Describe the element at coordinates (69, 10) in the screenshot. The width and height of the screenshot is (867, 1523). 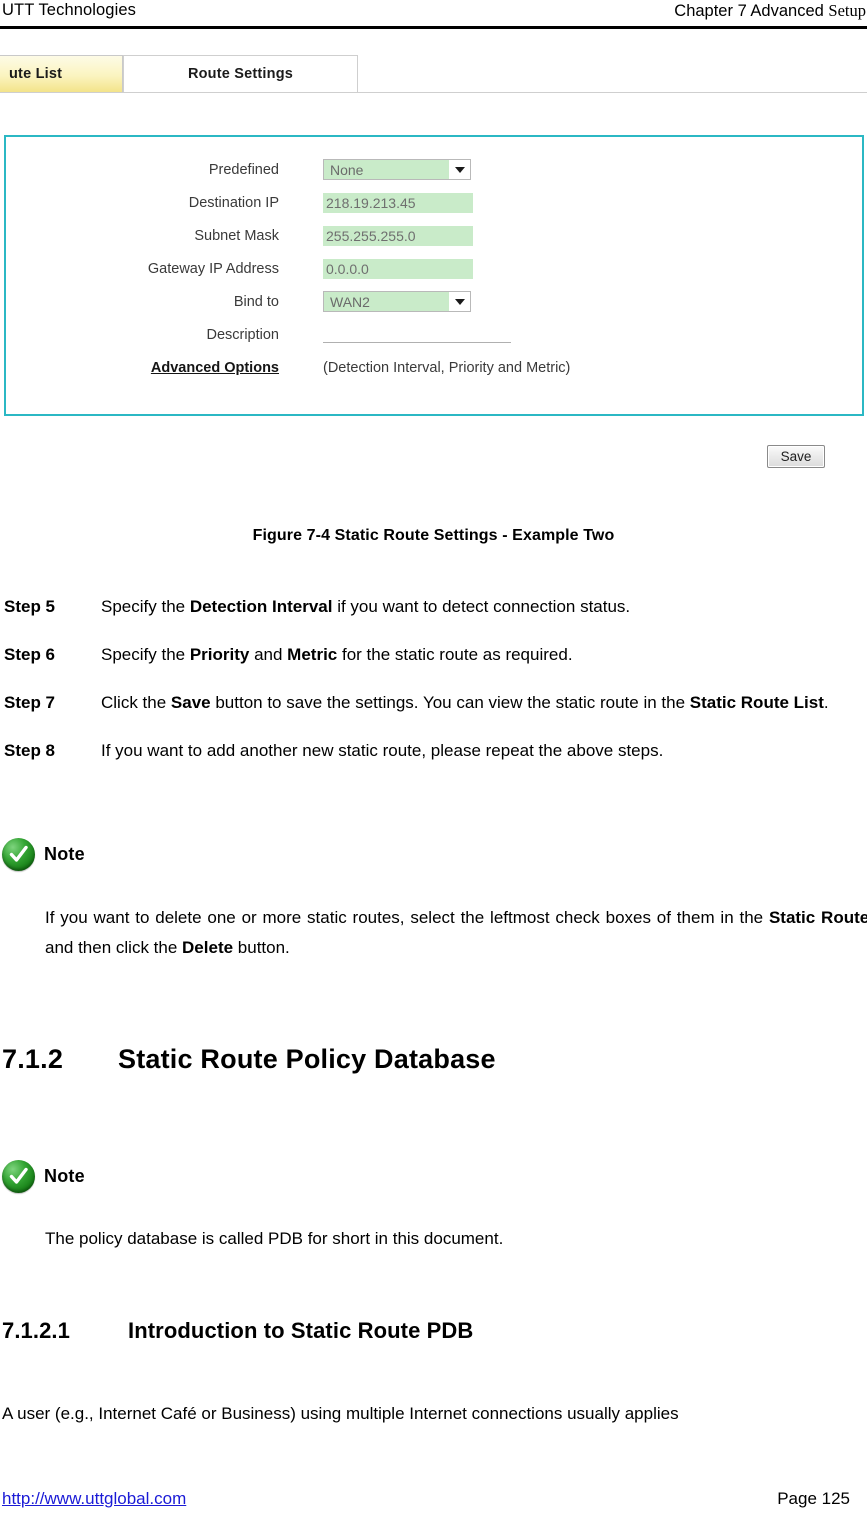
I see `header-company-name: UTT Technologies` at that location.